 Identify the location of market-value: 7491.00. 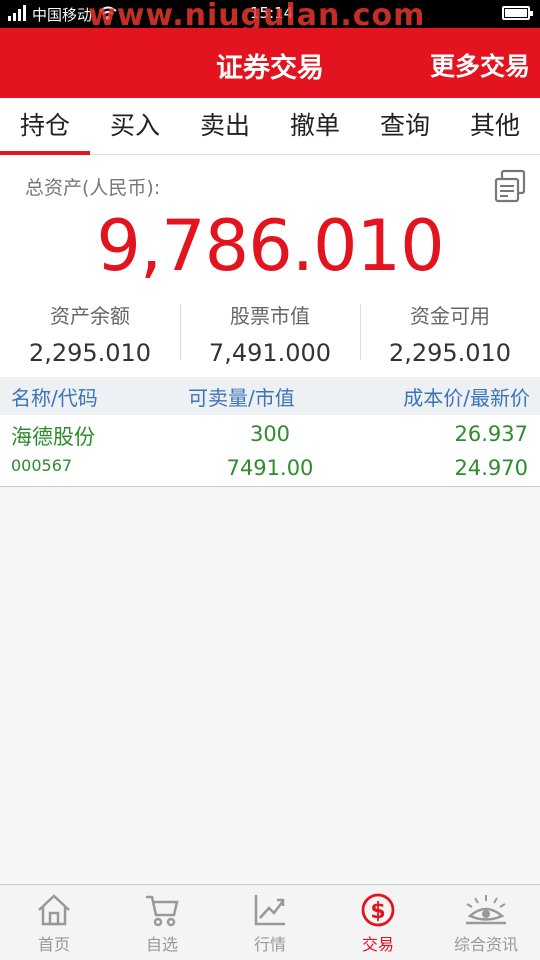
(270, 468).